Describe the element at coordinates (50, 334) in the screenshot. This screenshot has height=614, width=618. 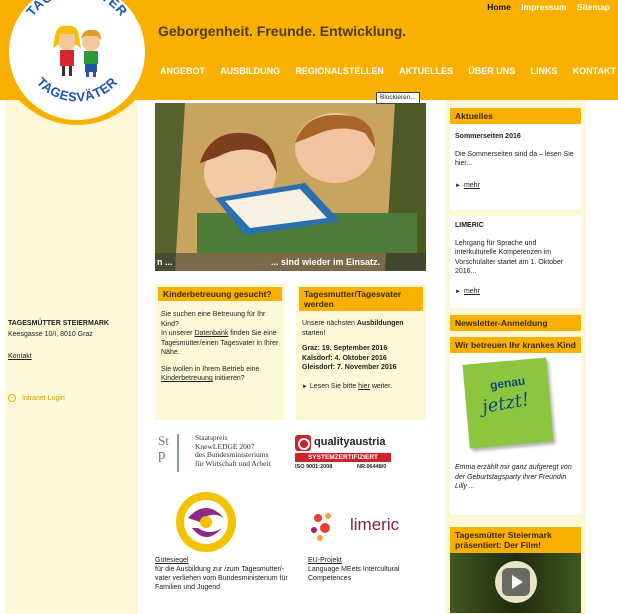
I see `org-address: Keesgasse 10/I, 8010 Graz` at that location.